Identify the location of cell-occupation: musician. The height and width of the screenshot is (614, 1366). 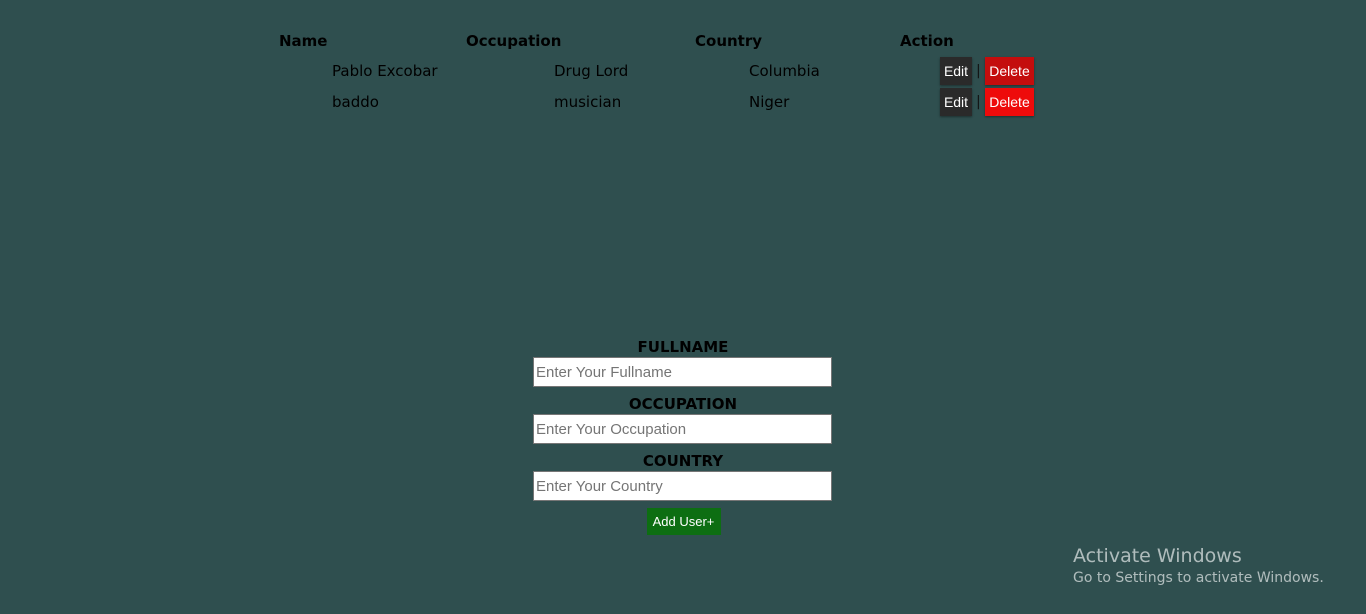
(588, 102).